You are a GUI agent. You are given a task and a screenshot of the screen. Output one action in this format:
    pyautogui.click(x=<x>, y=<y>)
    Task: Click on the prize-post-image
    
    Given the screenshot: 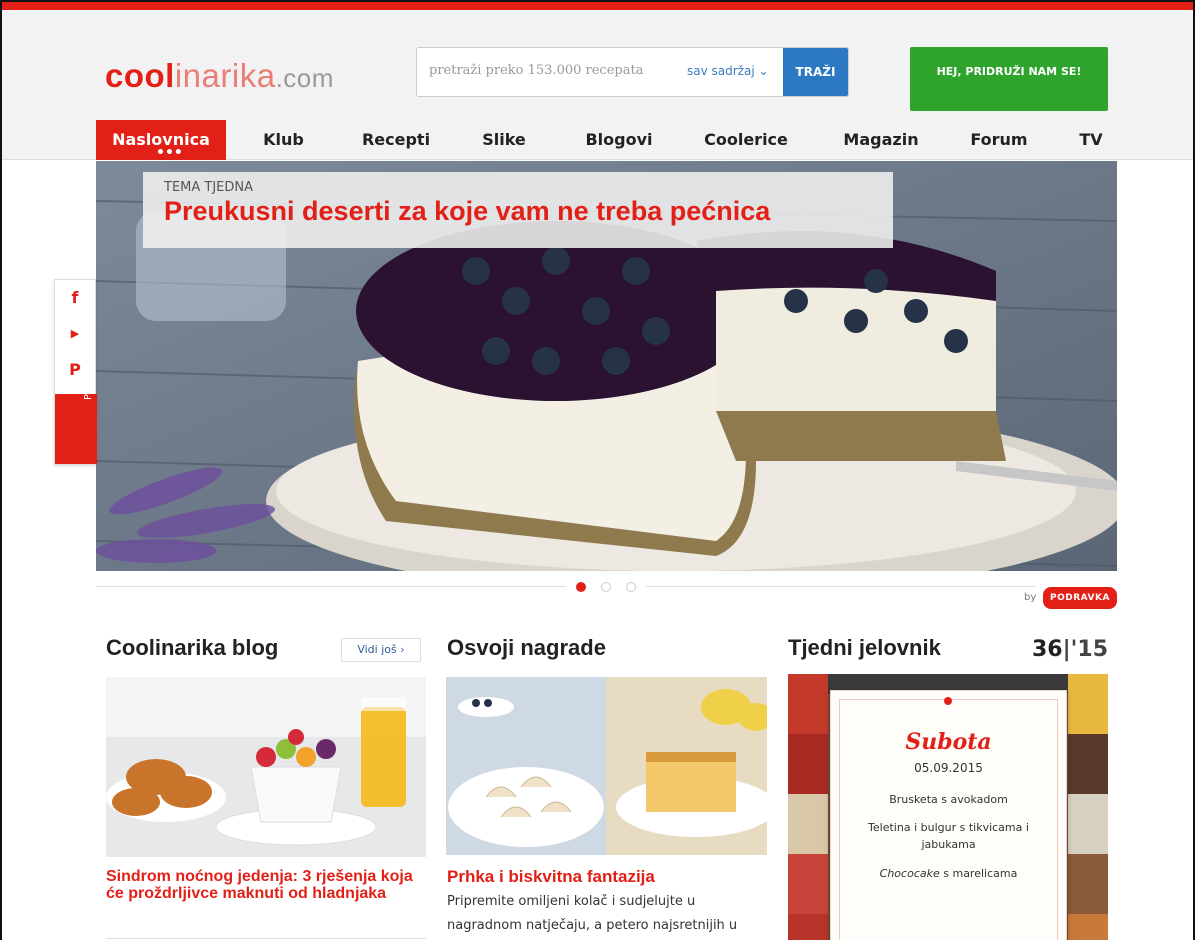 What is the action you would take?
    pyautogui.click(x=606, y=766)
    